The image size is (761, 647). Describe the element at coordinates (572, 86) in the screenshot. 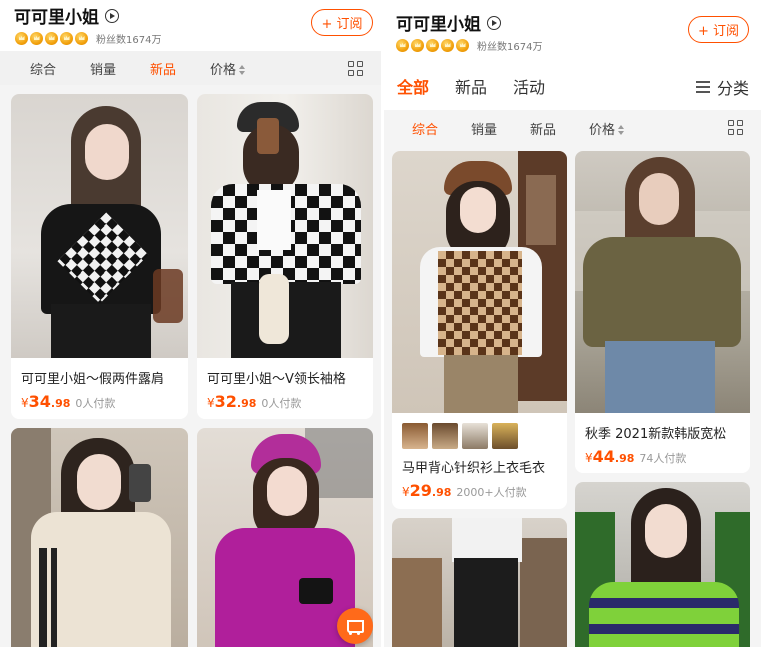

I see `main-tabs: 全部 新品 活动 分类` at that location.